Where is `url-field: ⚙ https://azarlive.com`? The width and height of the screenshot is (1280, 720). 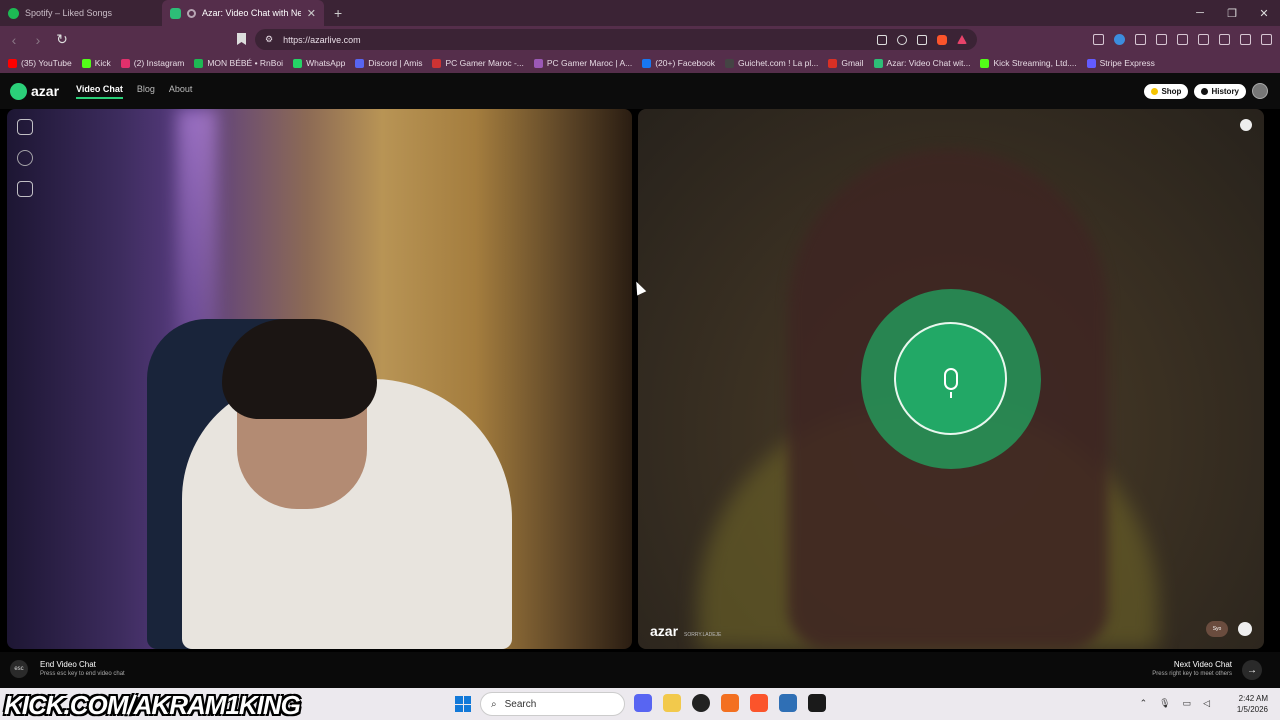
url-field: ⚙ https://azarlive.com is located at coordinates (616, 39).